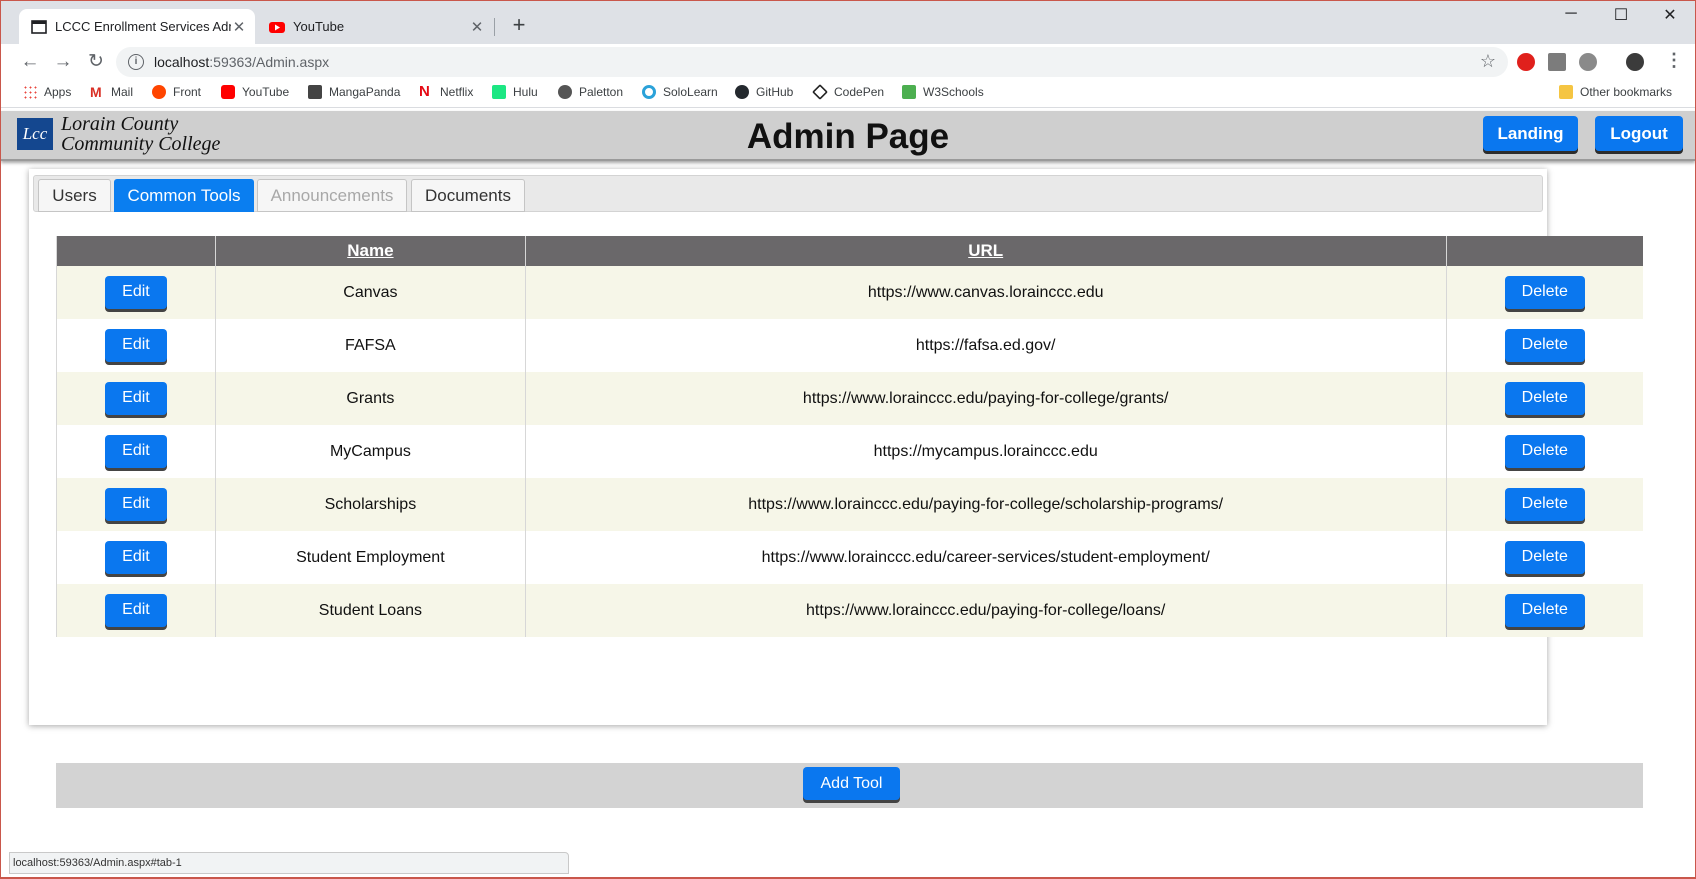  What do you see at coordinates (649, 92) in the screenshot?
I see `sololearn-icon` at bounding box center [649, 92].